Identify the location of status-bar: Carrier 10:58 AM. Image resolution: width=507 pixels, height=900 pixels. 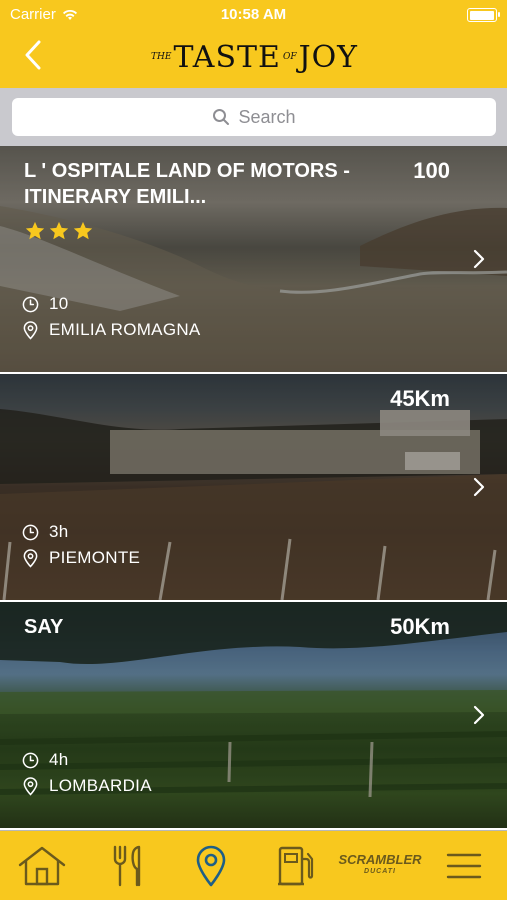
(253, 15).